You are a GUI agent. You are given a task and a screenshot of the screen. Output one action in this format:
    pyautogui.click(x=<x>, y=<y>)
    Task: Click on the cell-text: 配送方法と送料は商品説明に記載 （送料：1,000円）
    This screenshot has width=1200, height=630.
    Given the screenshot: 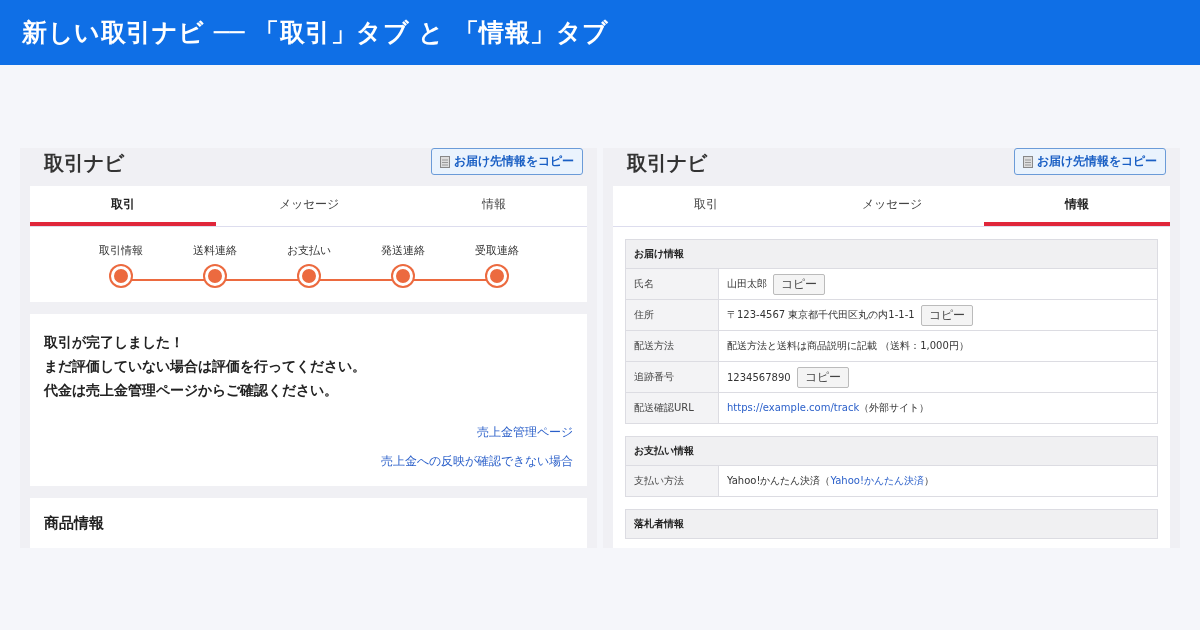 What is the action you would take?
    pyautogui.click(x=848, y=346)
    